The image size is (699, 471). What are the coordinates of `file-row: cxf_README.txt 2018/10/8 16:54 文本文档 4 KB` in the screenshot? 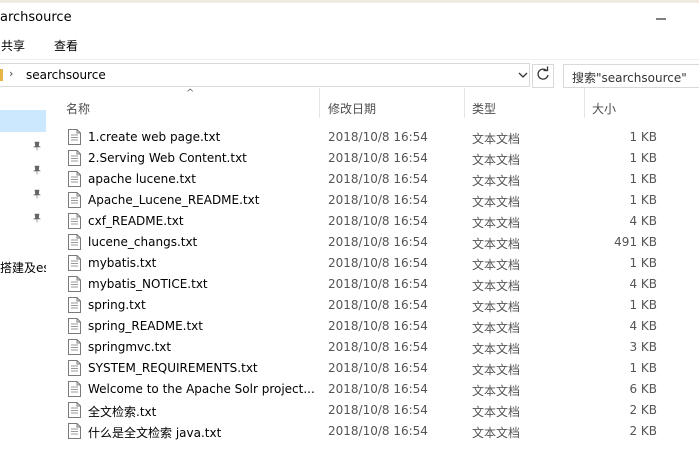 It's located at (362, 221).